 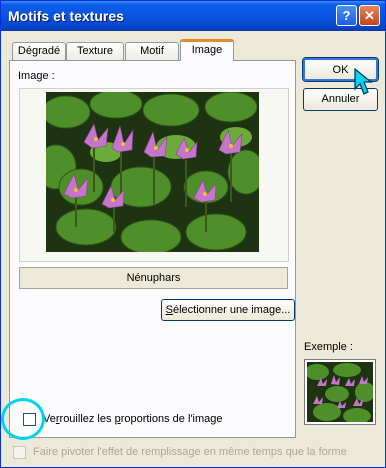 I want to click on sample-preview-image, so click(x=340, y=392).